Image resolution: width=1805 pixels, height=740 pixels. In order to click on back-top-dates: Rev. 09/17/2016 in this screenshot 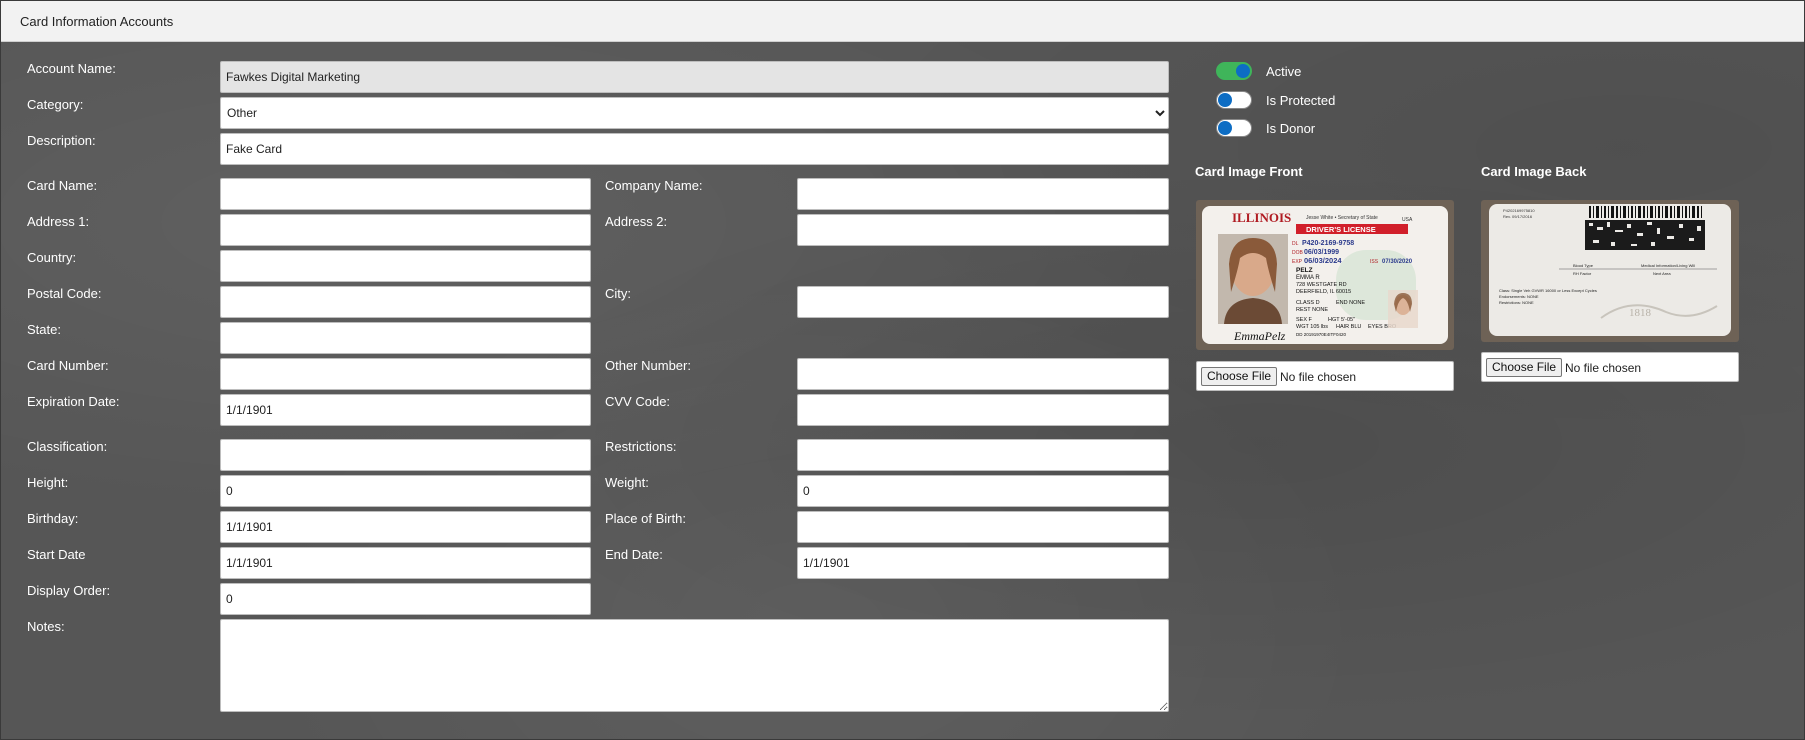, I will do `click(1518, 216)`.